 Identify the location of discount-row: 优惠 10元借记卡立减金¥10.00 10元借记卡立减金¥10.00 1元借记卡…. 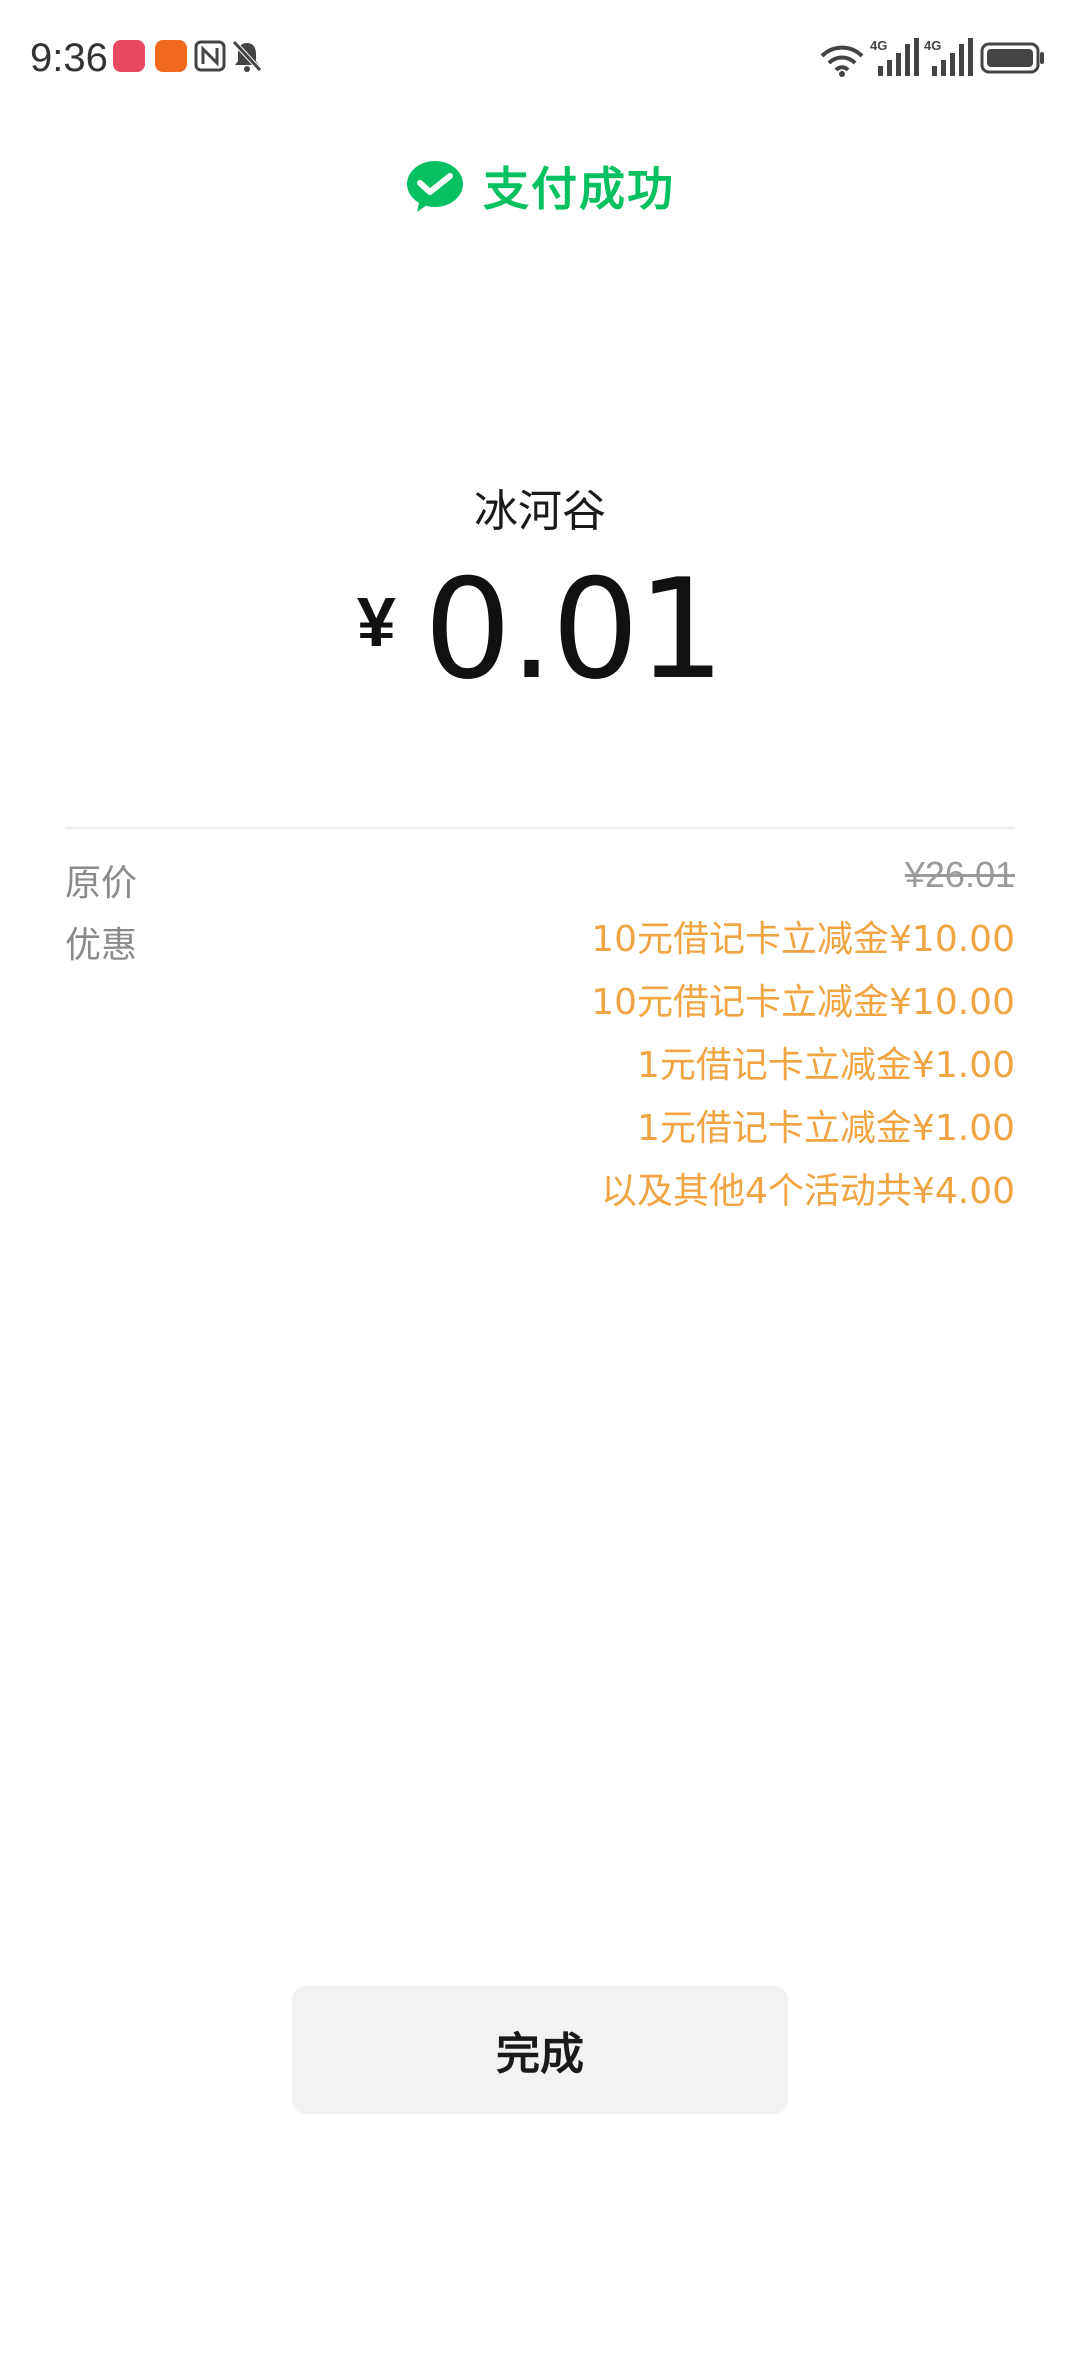
(540, 1081).